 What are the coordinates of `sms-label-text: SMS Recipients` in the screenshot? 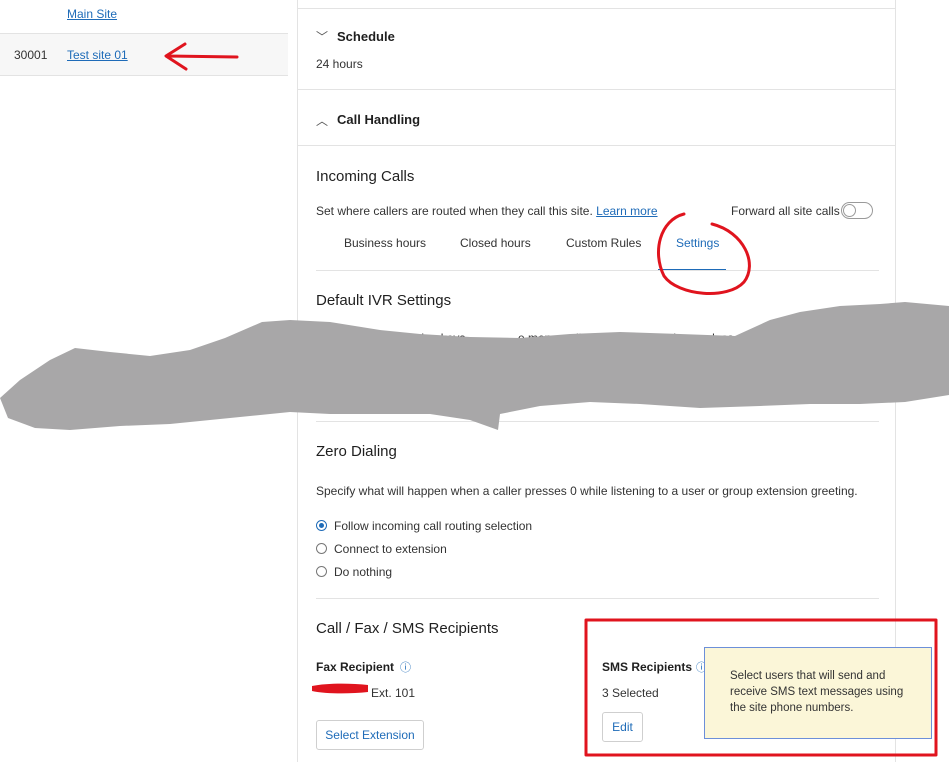 It's located at (647, 667).